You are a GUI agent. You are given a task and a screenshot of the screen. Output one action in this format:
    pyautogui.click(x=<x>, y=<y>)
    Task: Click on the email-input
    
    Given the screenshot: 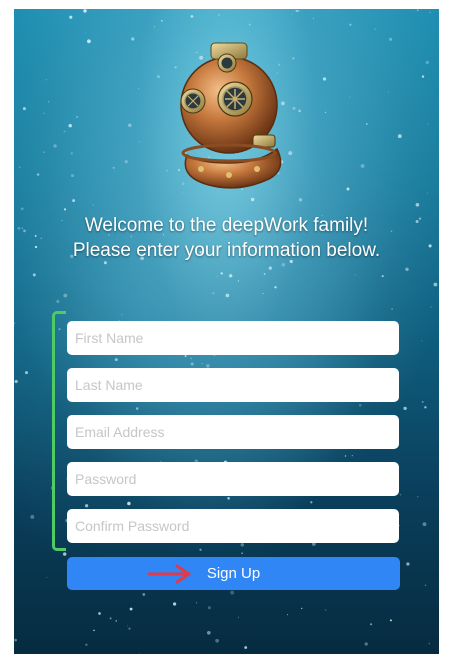 What is the action you would take?
    pyautogui.click(x=233, y=432)
    